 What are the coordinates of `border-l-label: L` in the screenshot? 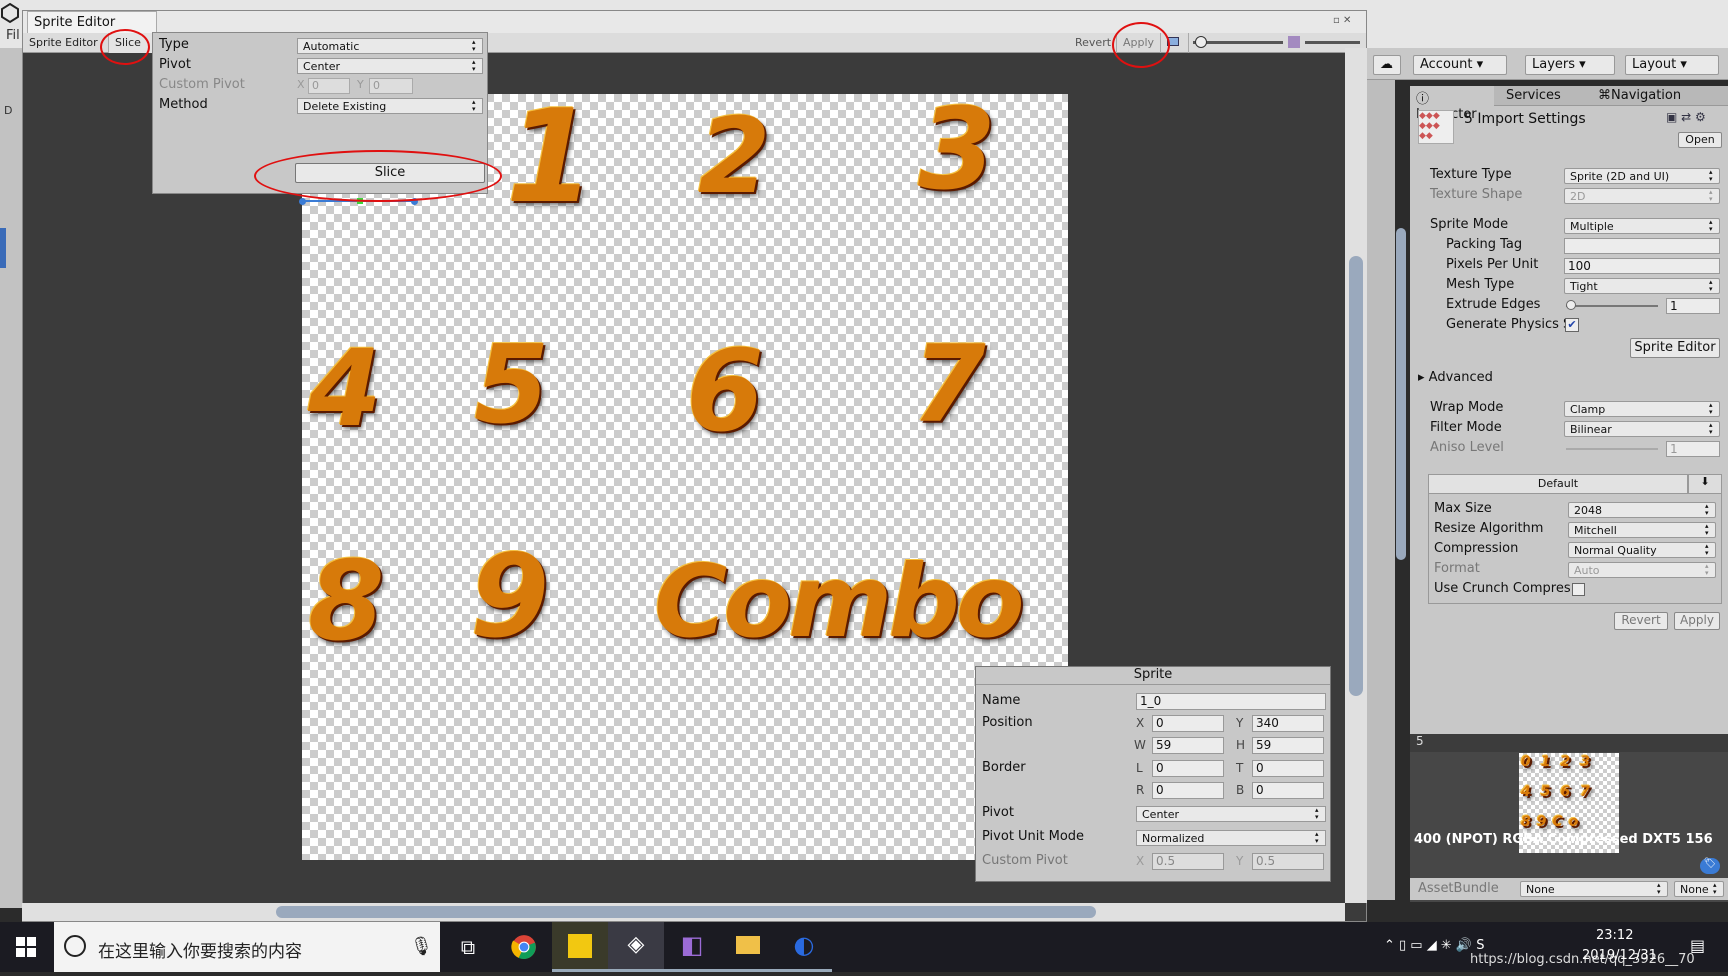 It's located at (1139, 768).